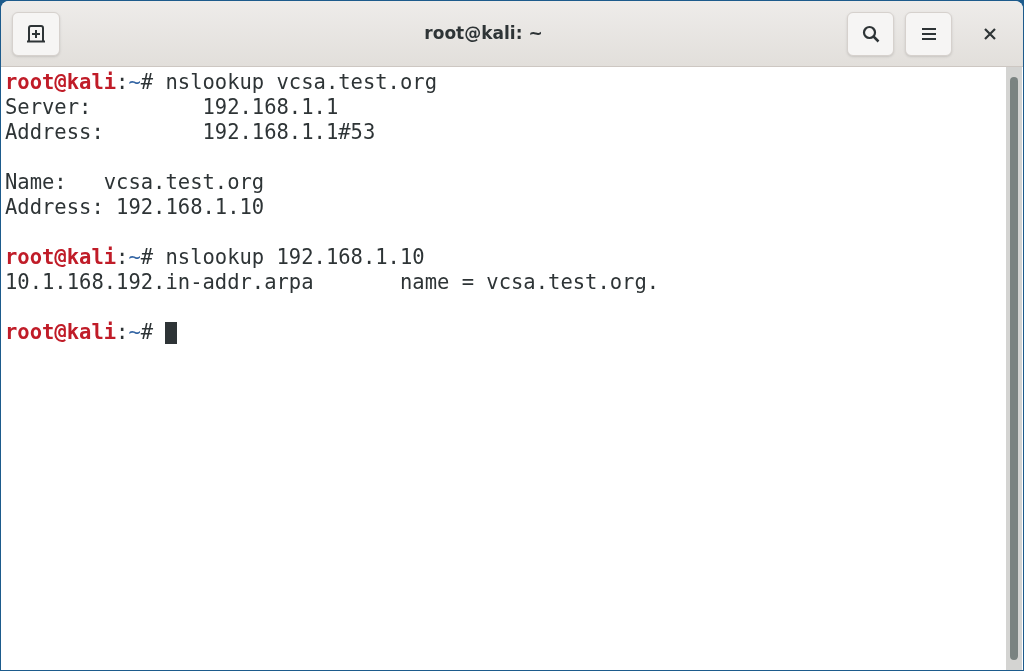  I want to click on output-line: Address: 192.168.1.10, so click(135, 207).